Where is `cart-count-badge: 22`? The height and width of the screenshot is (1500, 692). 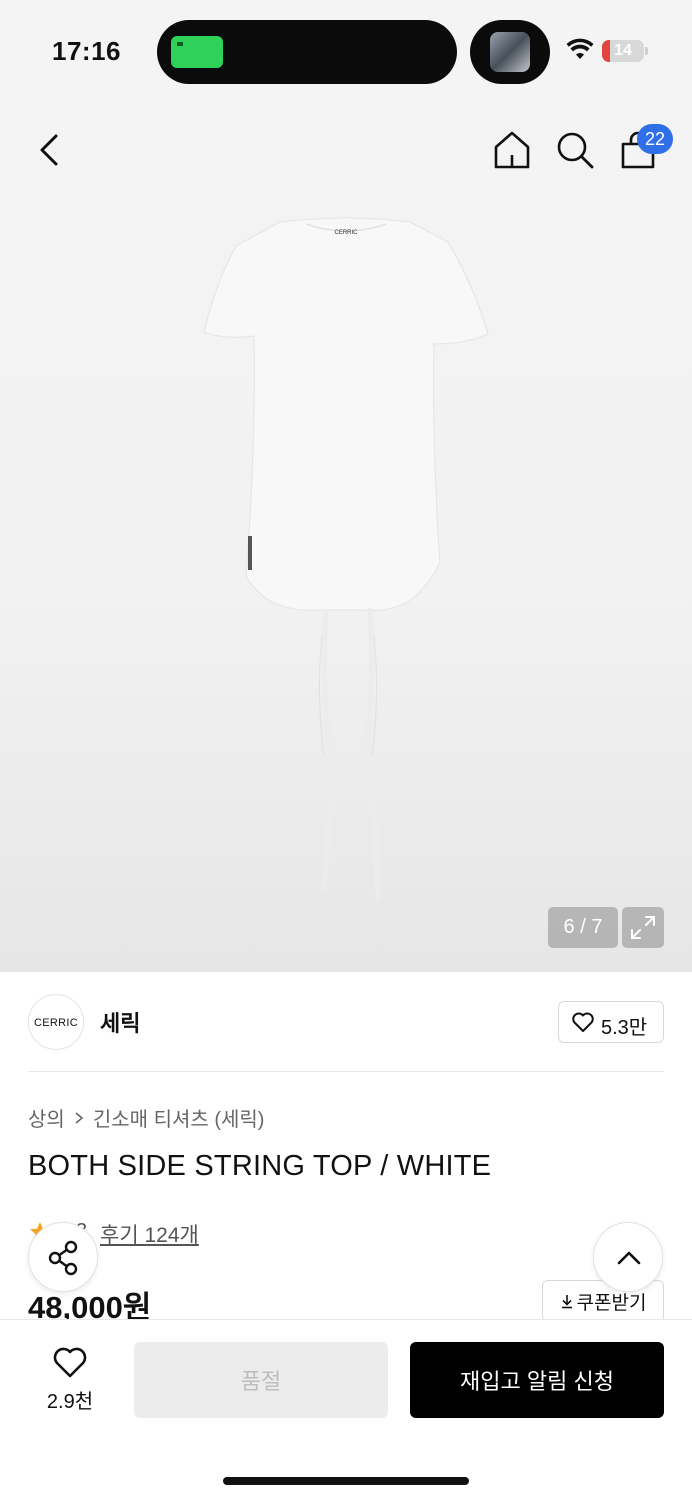 cart-count-badge: 22 is located at coordinates (655, 139).